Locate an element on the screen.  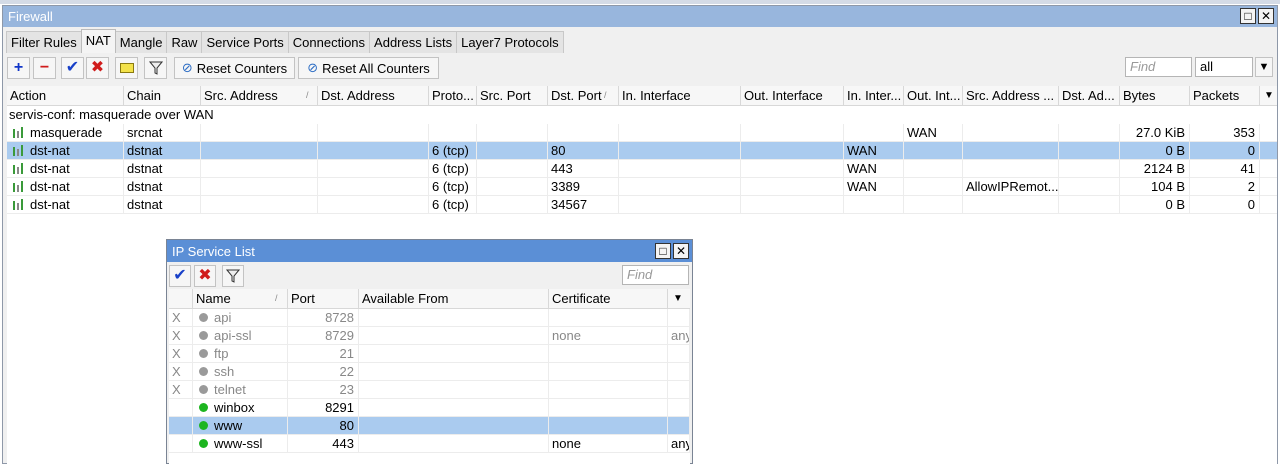
tab-layer7-protocols: Layer7 Protocols is located at coordinates (510, 42).